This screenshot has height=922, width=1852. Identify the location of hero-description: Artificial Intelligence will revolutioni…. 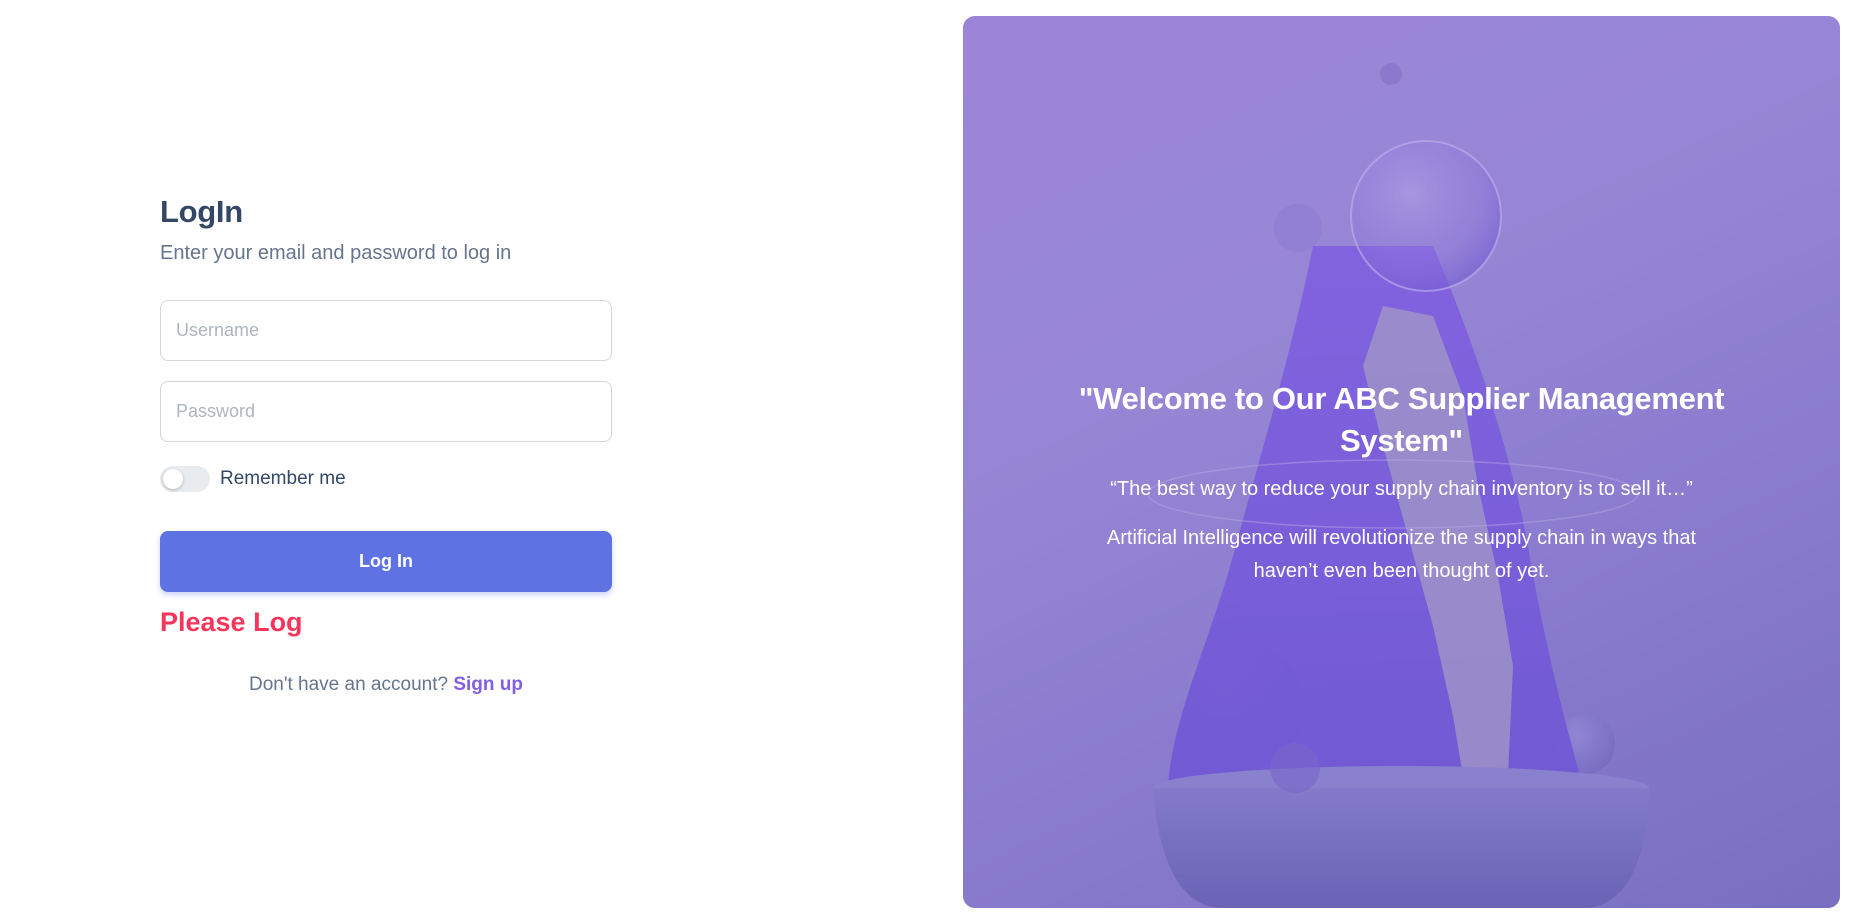
(1401, 554).